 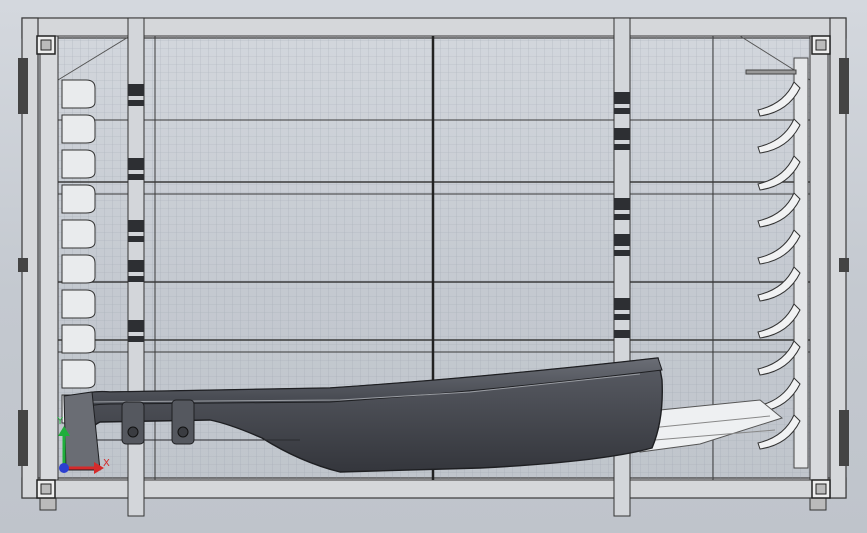 I want to click on triad-y-label: Y, so click(x=60, y=421).